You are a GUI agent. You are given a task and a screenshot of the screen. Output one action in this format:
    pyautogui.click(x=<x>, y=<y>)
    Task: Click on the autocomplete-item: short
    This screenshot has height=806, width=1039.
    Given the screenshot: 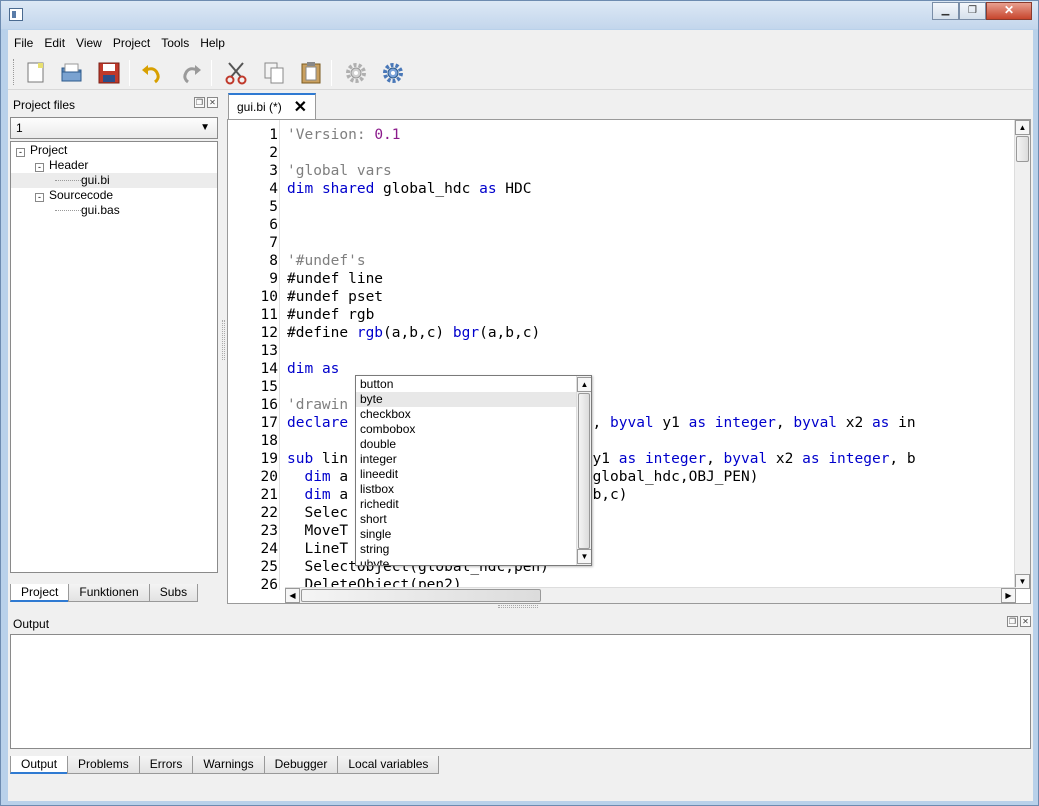 What is the action you would take?
    pyautogui.click(x=466, y=519)
    